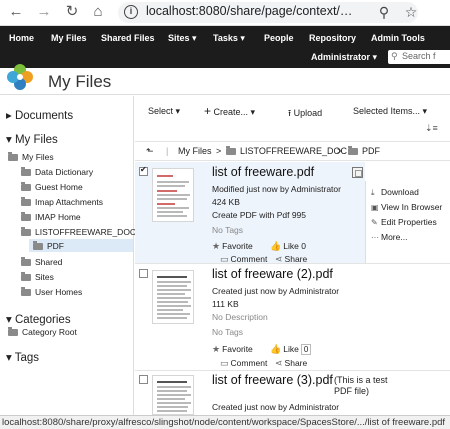  I want to click on sidebar-categories-toggle: ▾ Categories, so click(38, 319).